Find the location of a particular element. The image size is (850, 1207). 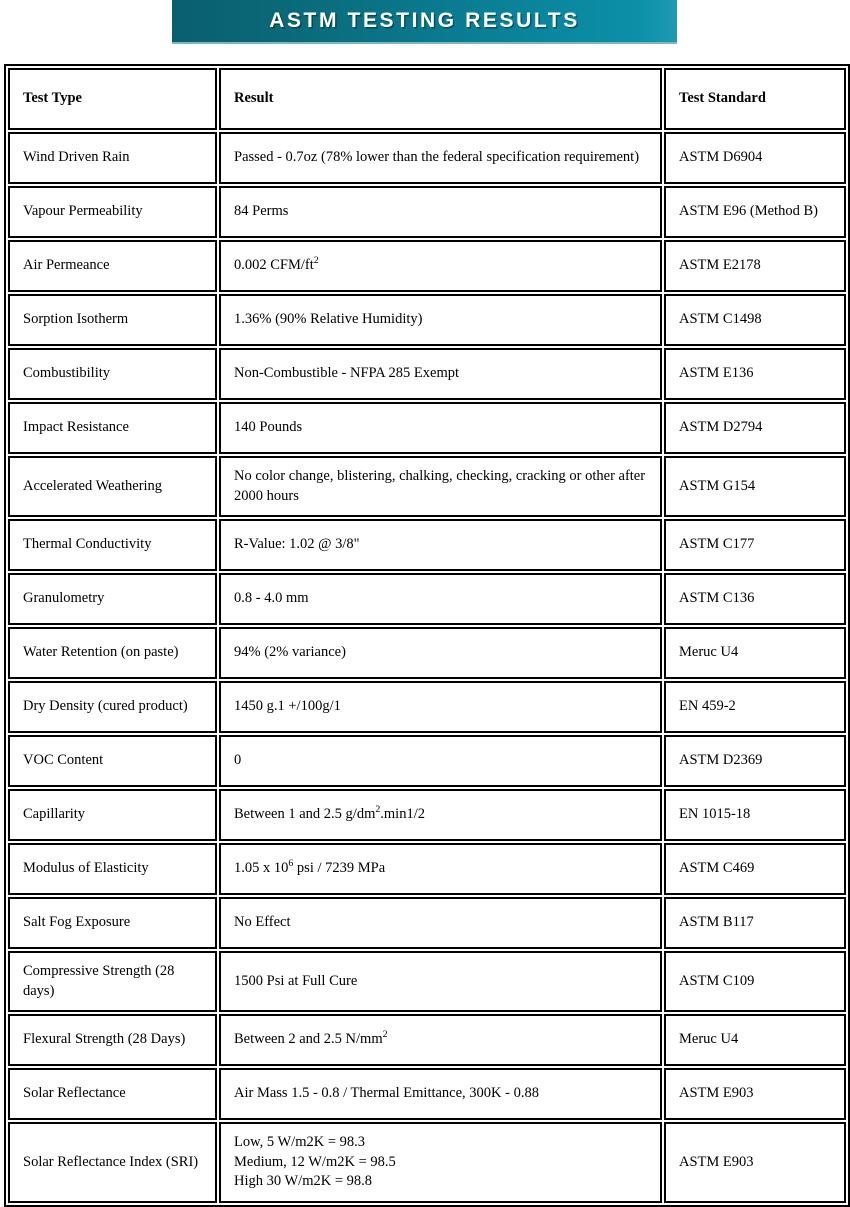

table-row: Air Permeance 0.002 CFM/ft2 ASTM E2178 is located at coordinates (427, 266).